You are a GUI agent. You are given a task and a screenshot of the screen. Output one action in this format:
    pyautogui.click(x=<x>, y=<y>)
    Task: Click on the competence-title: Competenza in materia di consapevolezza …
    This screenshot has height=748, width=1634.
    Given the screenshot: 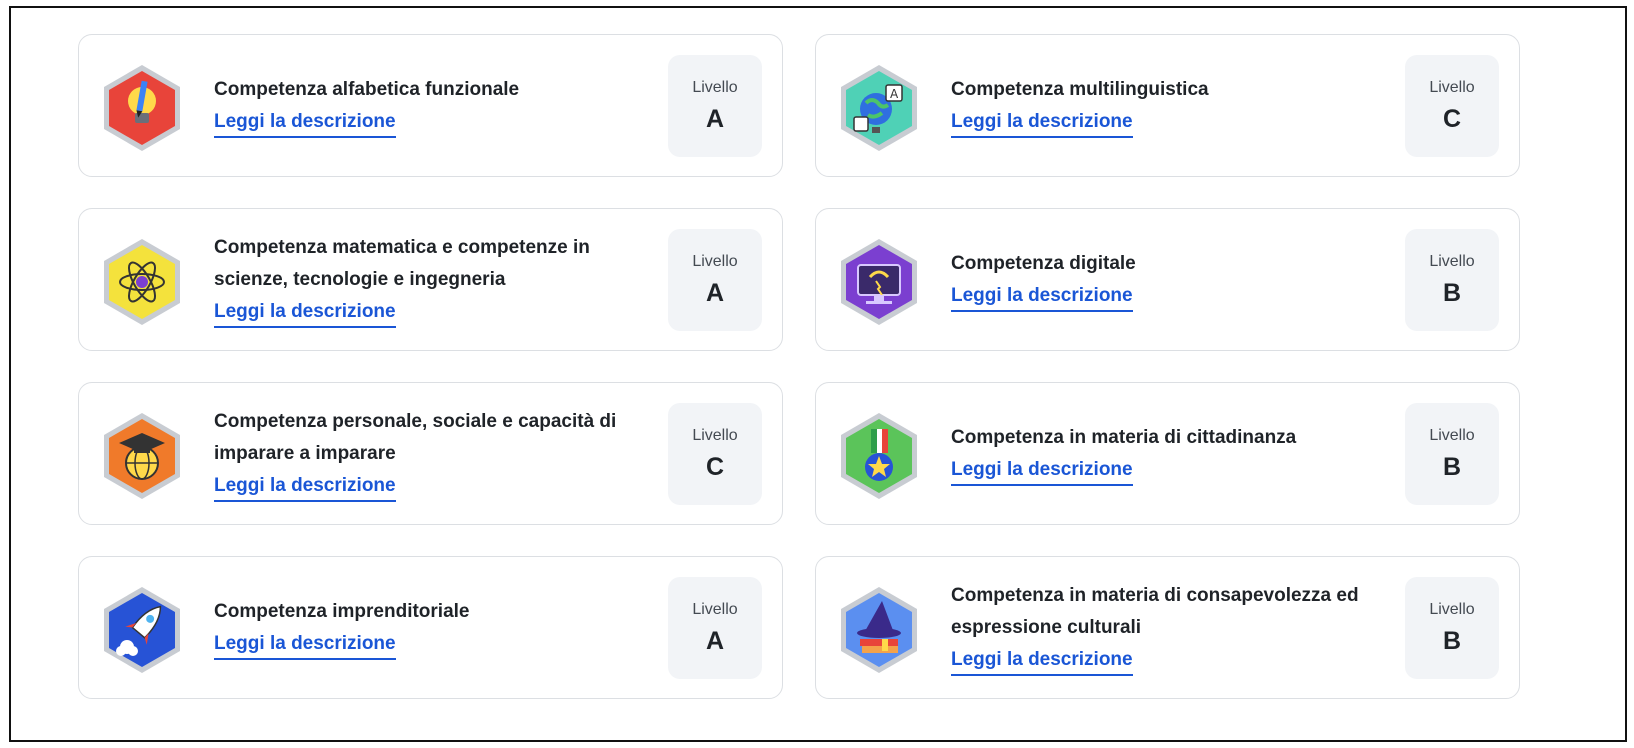 What is the action you would take?
    pyautogui.click(x=1155, y=611)
    